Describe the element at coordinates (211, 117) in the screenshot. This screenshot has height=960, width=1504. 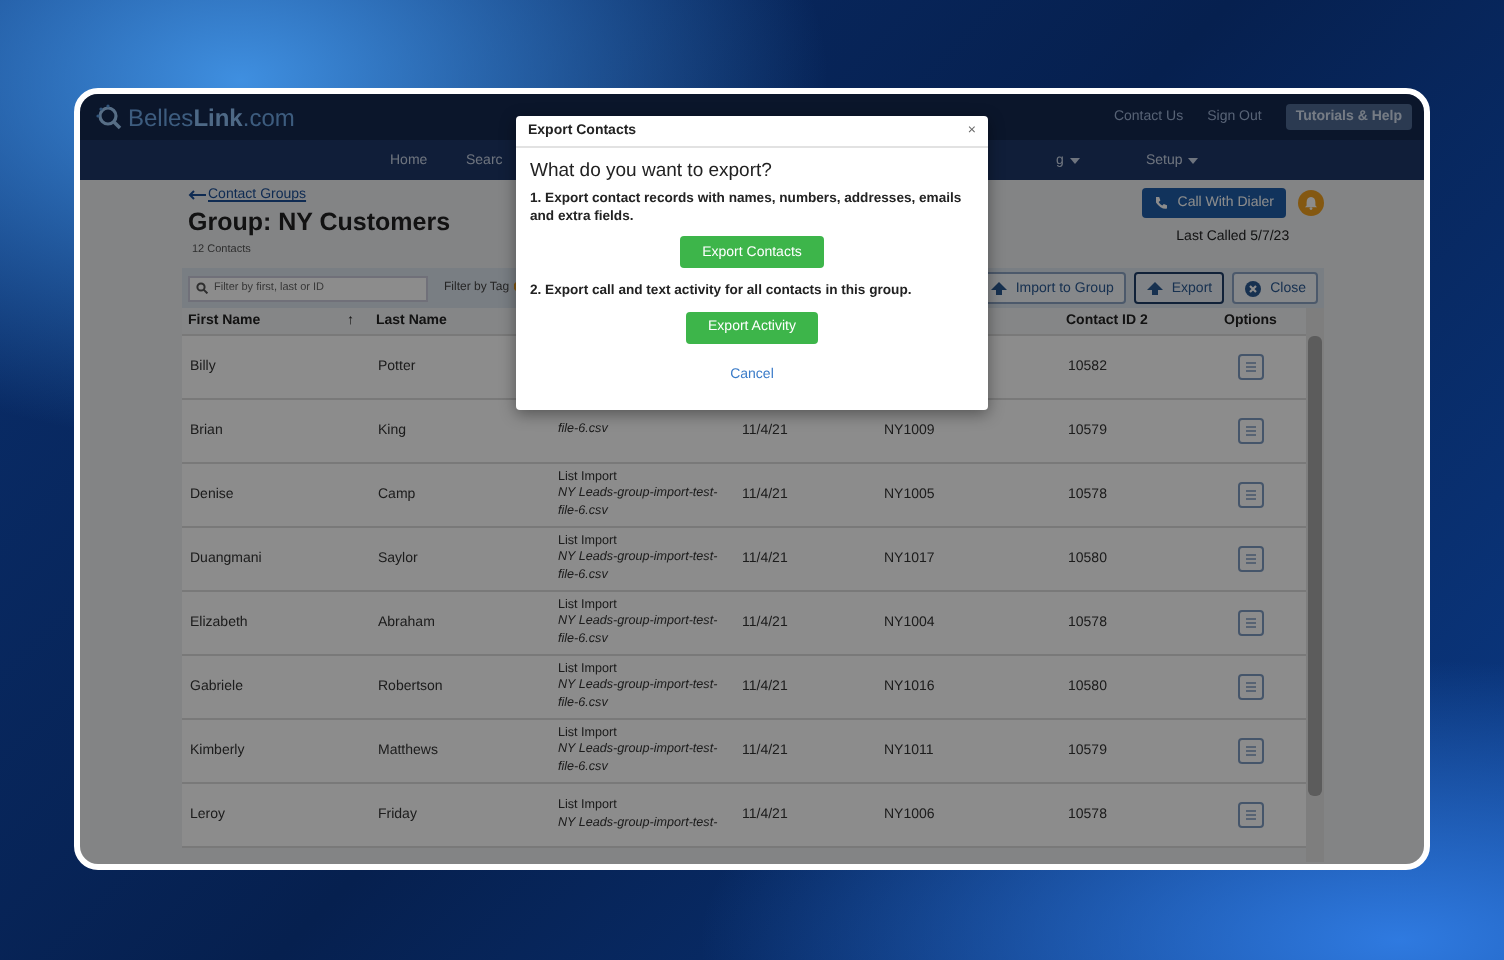
I see `logo-text: BellesLink.com` at that location.